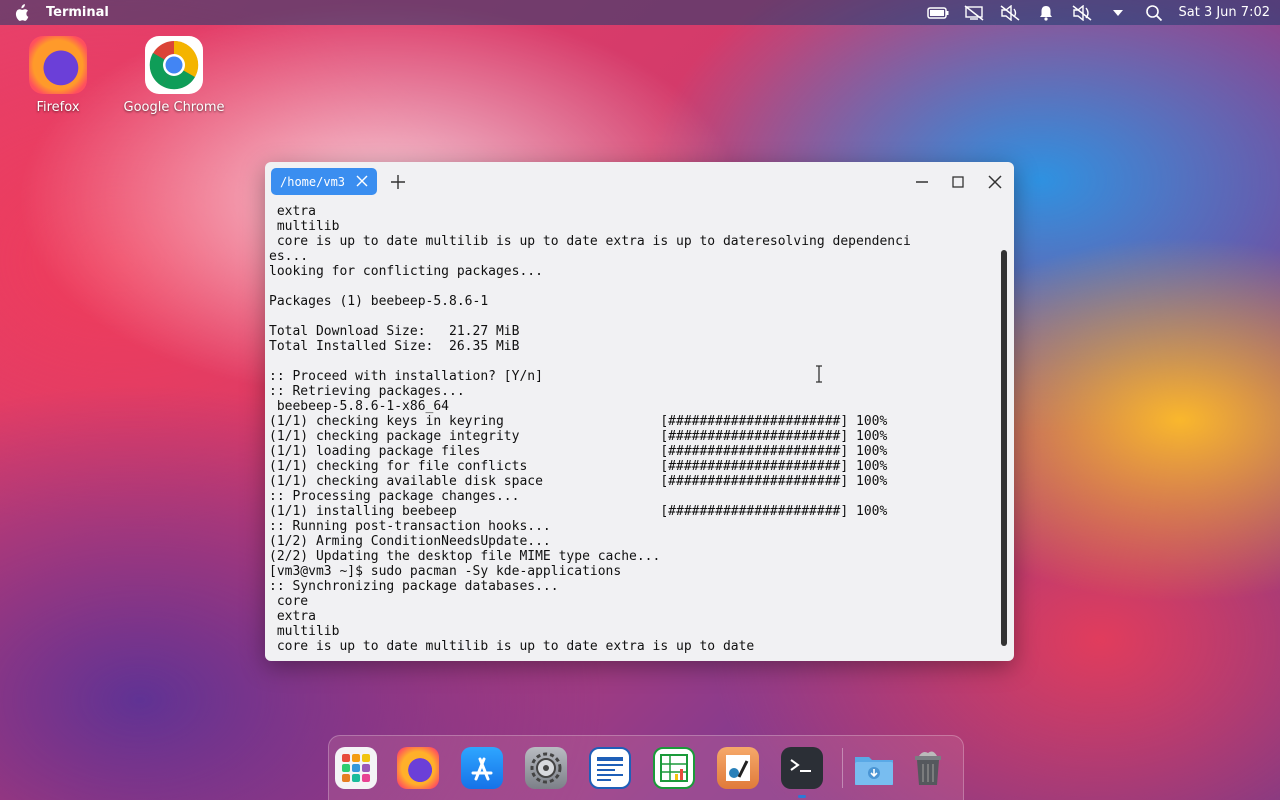 The width and height of the screenshot is (1280, 800). What do you see at coordinates (1225, 12) in the screenshot?
I see `clock: Sat 3 Jun 7:02` at bounding box center [1225, 12].